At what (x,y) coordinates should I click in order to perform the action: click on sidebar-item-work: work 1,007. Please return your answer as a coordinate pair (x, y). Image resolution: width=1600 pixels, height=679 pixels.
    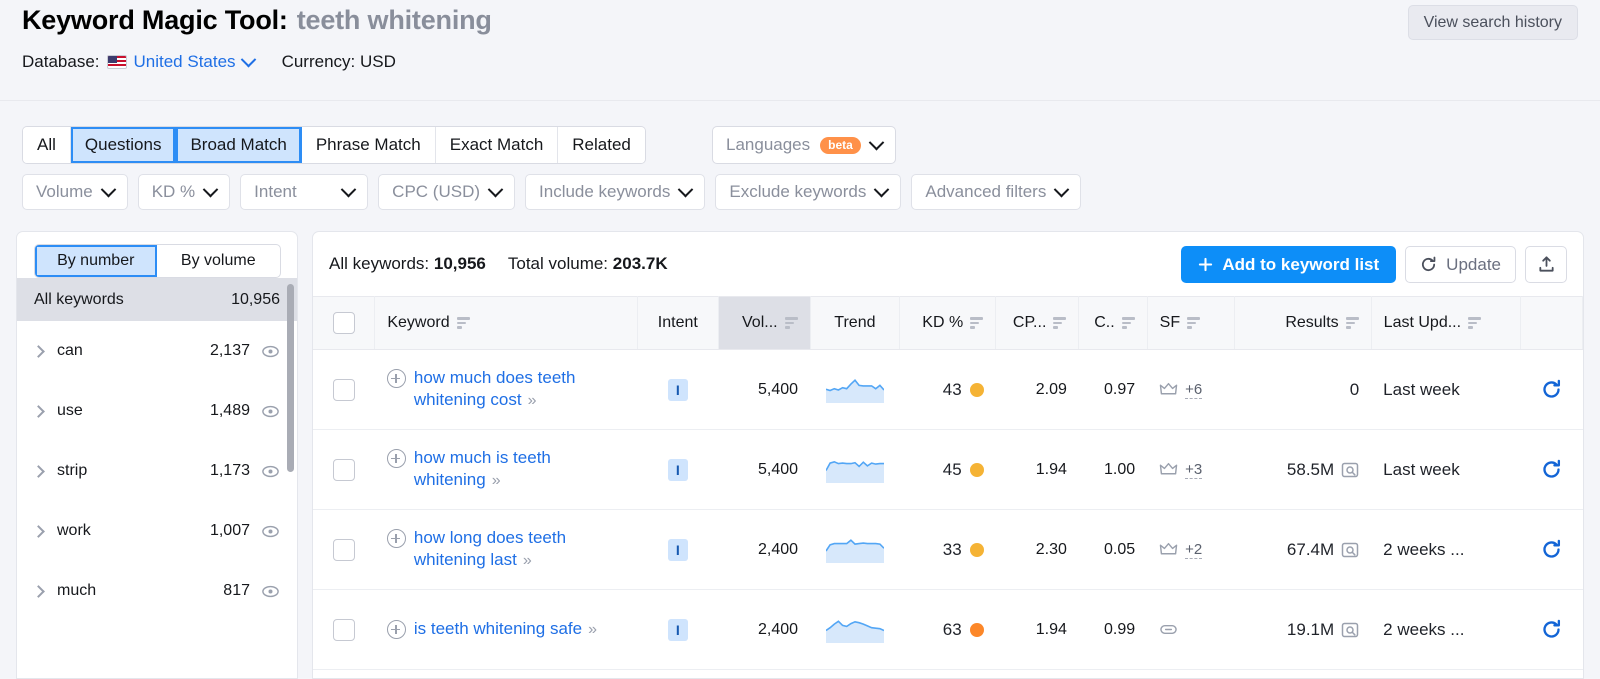
    Looking at the image, I should click on (157, 531).